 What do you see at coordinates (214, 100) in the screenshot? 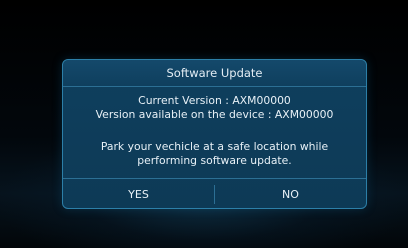
I see `current-version-text: Current Version : AXM00000` at bounding box center [214, 100].